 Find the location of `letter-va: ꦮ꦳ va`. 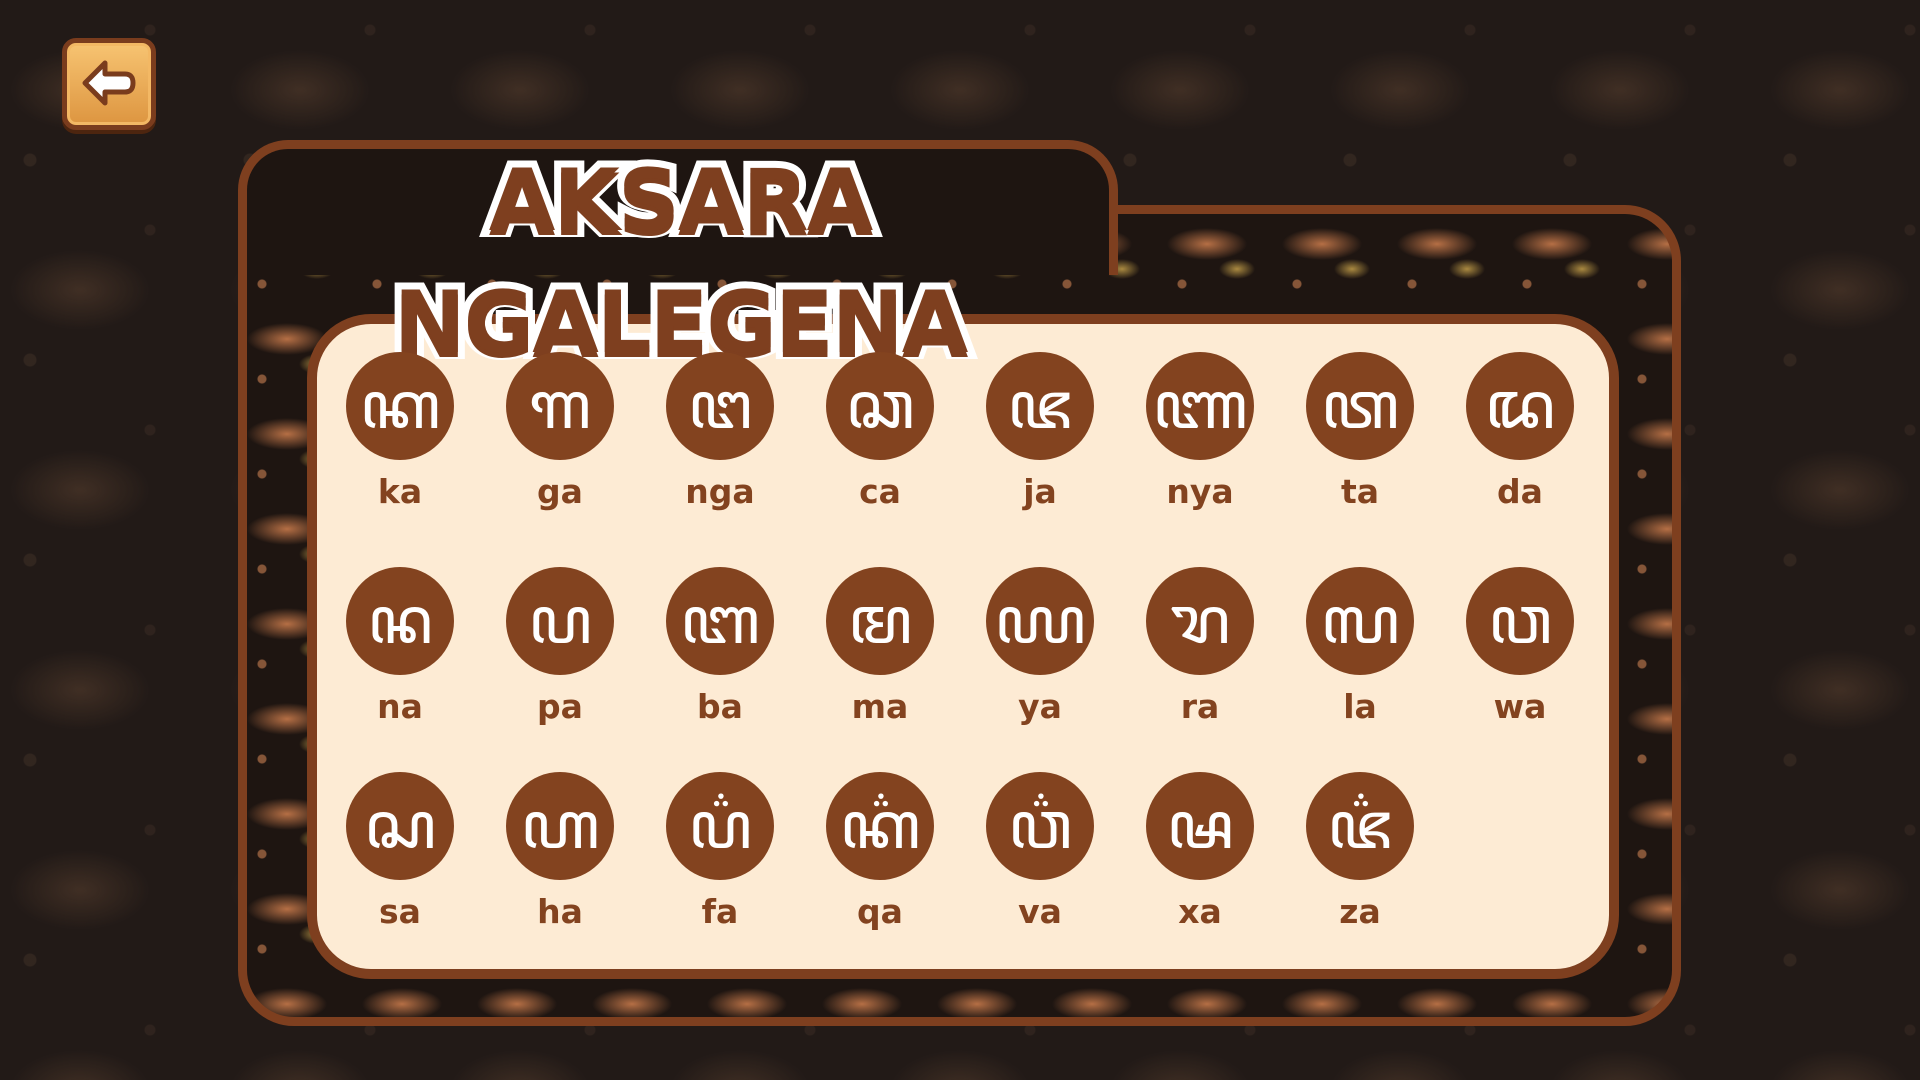

letter-va: ꦮ꦳ va is located at coordinates (1040, 857).